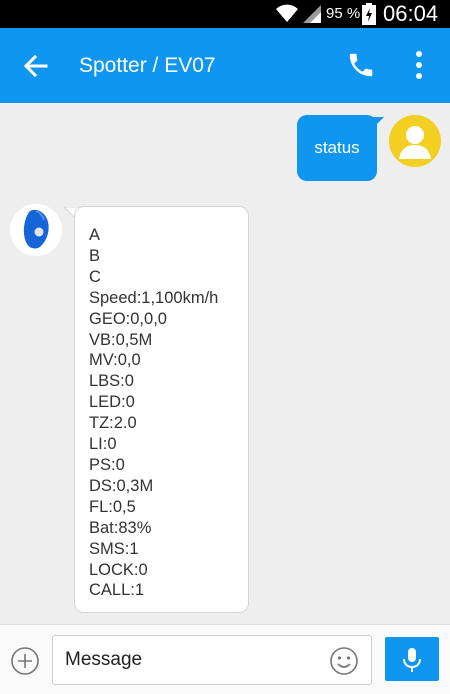 This screenshot has width=450, height=694. I want to click on status-line: SMS:1, so click(114, 548).